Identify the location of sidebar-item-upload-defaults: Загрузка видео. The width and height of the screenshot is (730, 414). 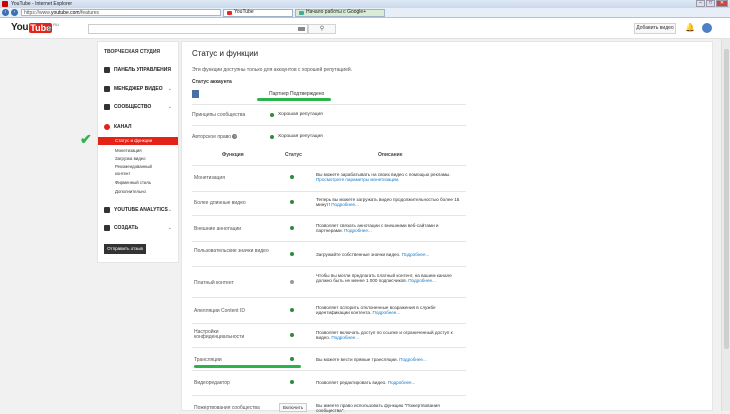
(130, 158).